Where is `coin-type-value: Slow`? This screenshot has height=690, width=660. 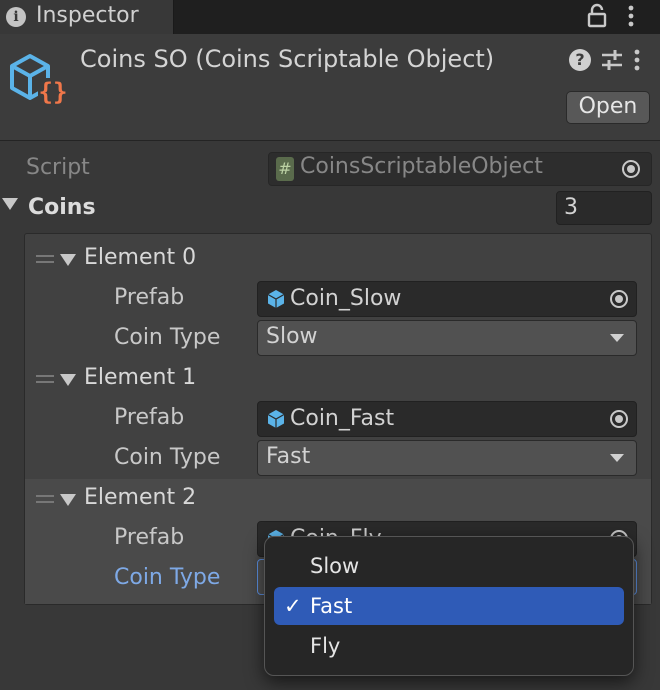
coin-type-value: Slow is located at coordinates (292, 336).